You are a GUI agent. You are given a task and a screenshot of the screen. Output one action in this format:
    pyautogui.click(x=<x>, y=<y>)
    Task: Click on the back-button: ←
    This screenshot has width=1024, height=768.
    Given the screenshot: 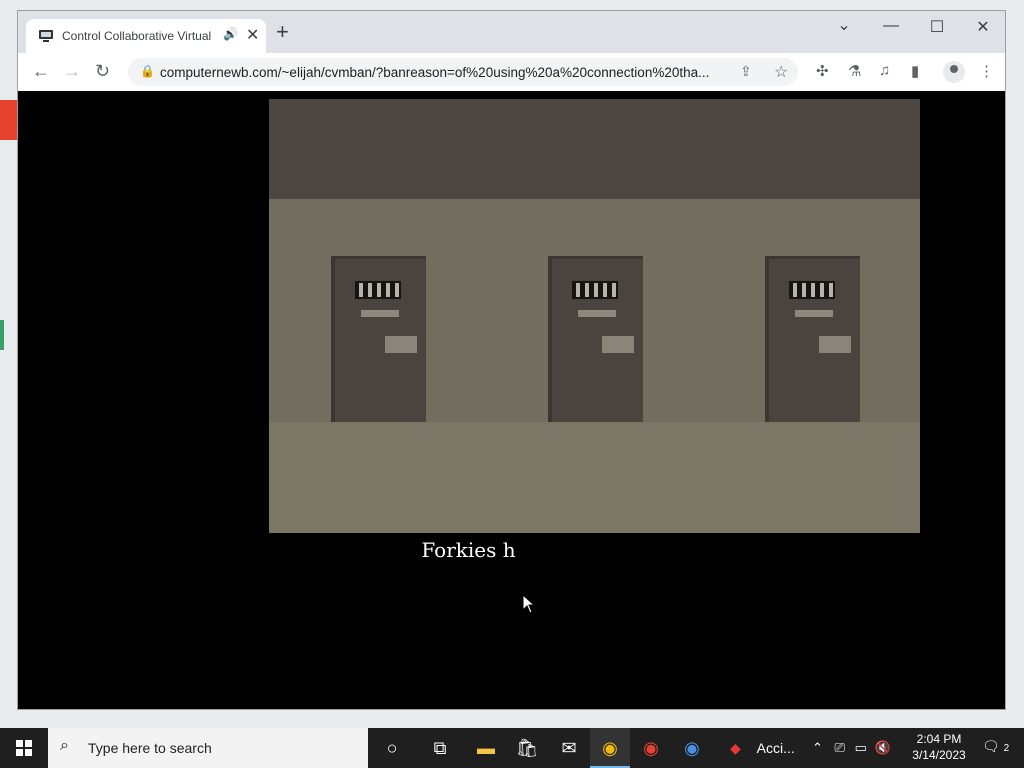 What is the action you would take?
    pyautogui.click(x=41, y=71)
    